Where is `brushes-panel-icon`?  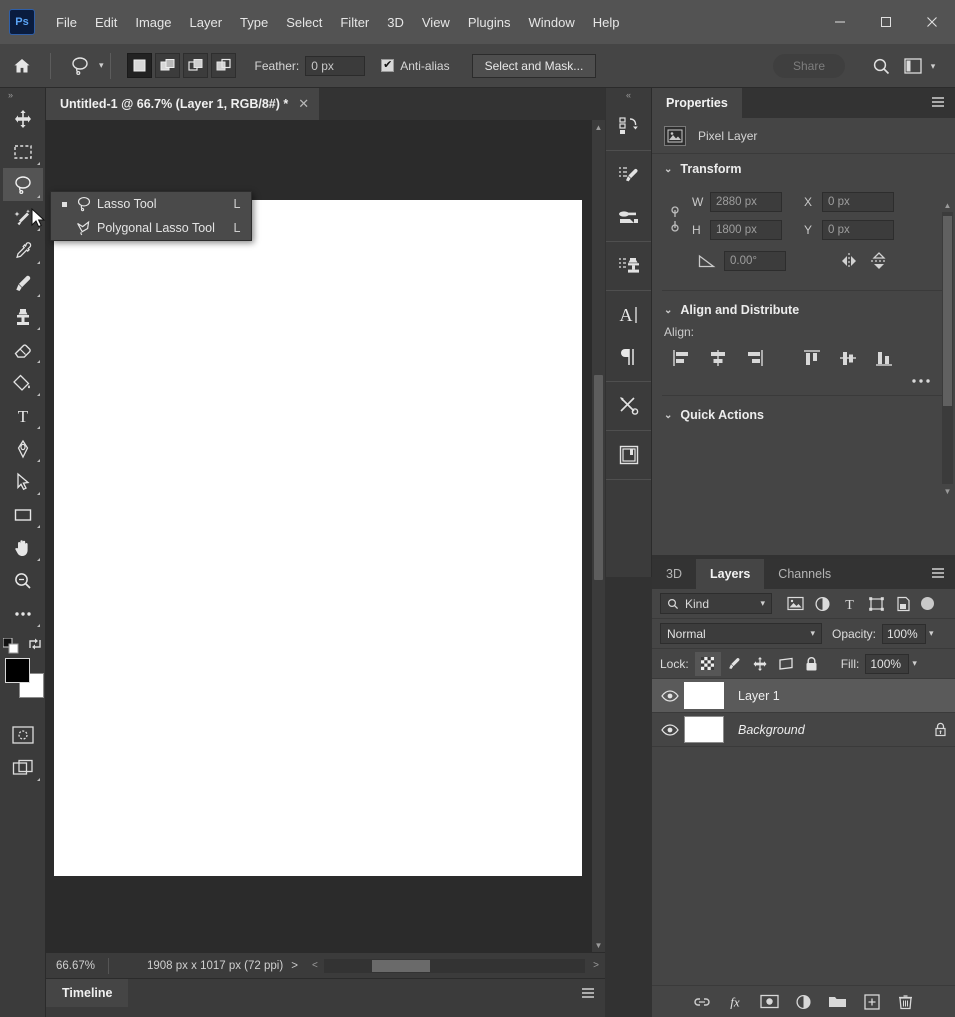 brushes-panel-icon is located at coordinates (629, 217).